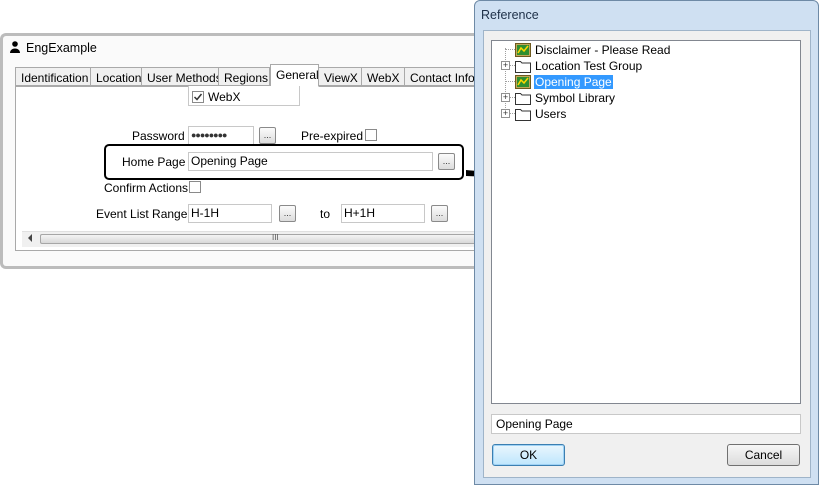  What do you see at coordinates (221, 135) in the screenshot?
I see `password-field: ●●●●●●●●` at bounding box center [221, 135].